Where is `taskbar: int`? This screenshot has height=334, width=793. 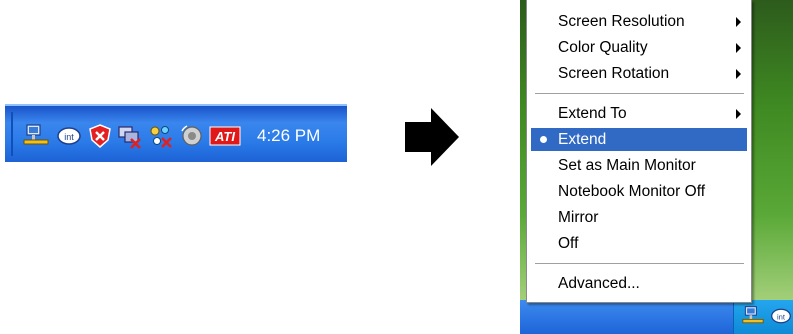
taskbar: int is located at coordinates (656, 317).